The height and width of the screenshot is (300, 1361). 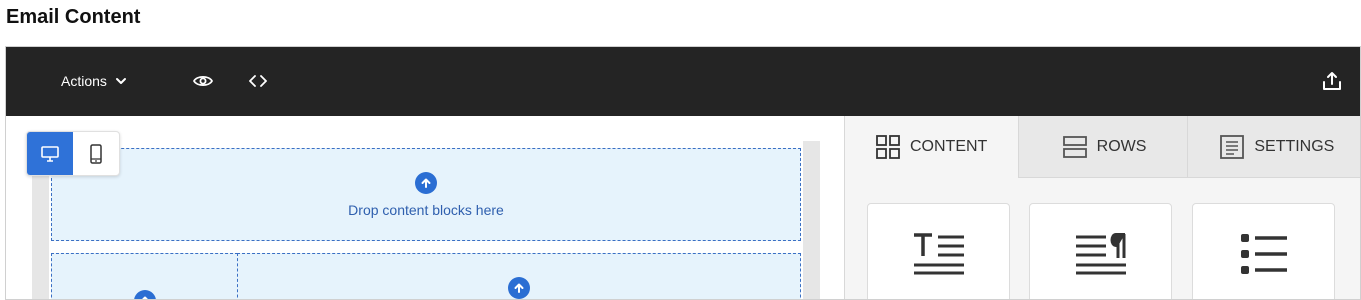 I want to click on list-block, so click(x=1263, y=251).